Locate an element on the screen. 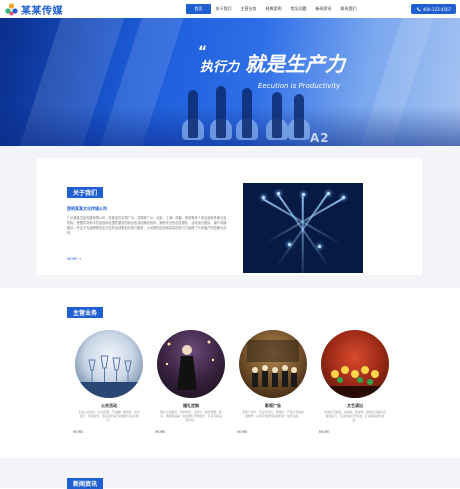 The height and width of the screenshot is (489, 460). main-nav: 首页 关于我们 主营业务 经典案例 常见问题 新闻资讯 联系我们 is located at coordinates (273, 9).